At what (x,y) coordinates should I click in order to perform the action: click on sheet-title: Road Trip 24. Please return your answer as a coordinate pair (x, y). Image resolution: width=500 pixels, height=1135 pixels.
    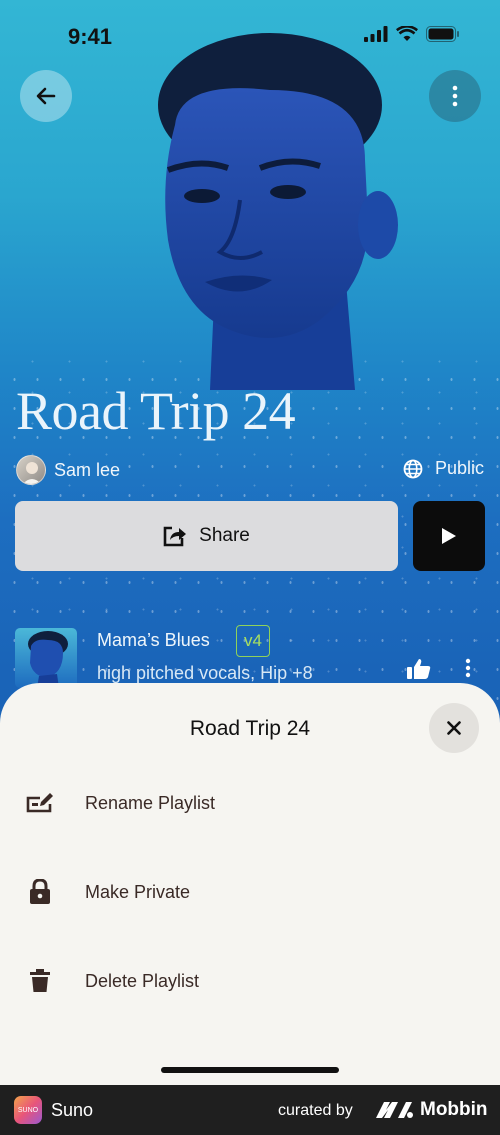
    Looking at the image, I should click on (250, 728).